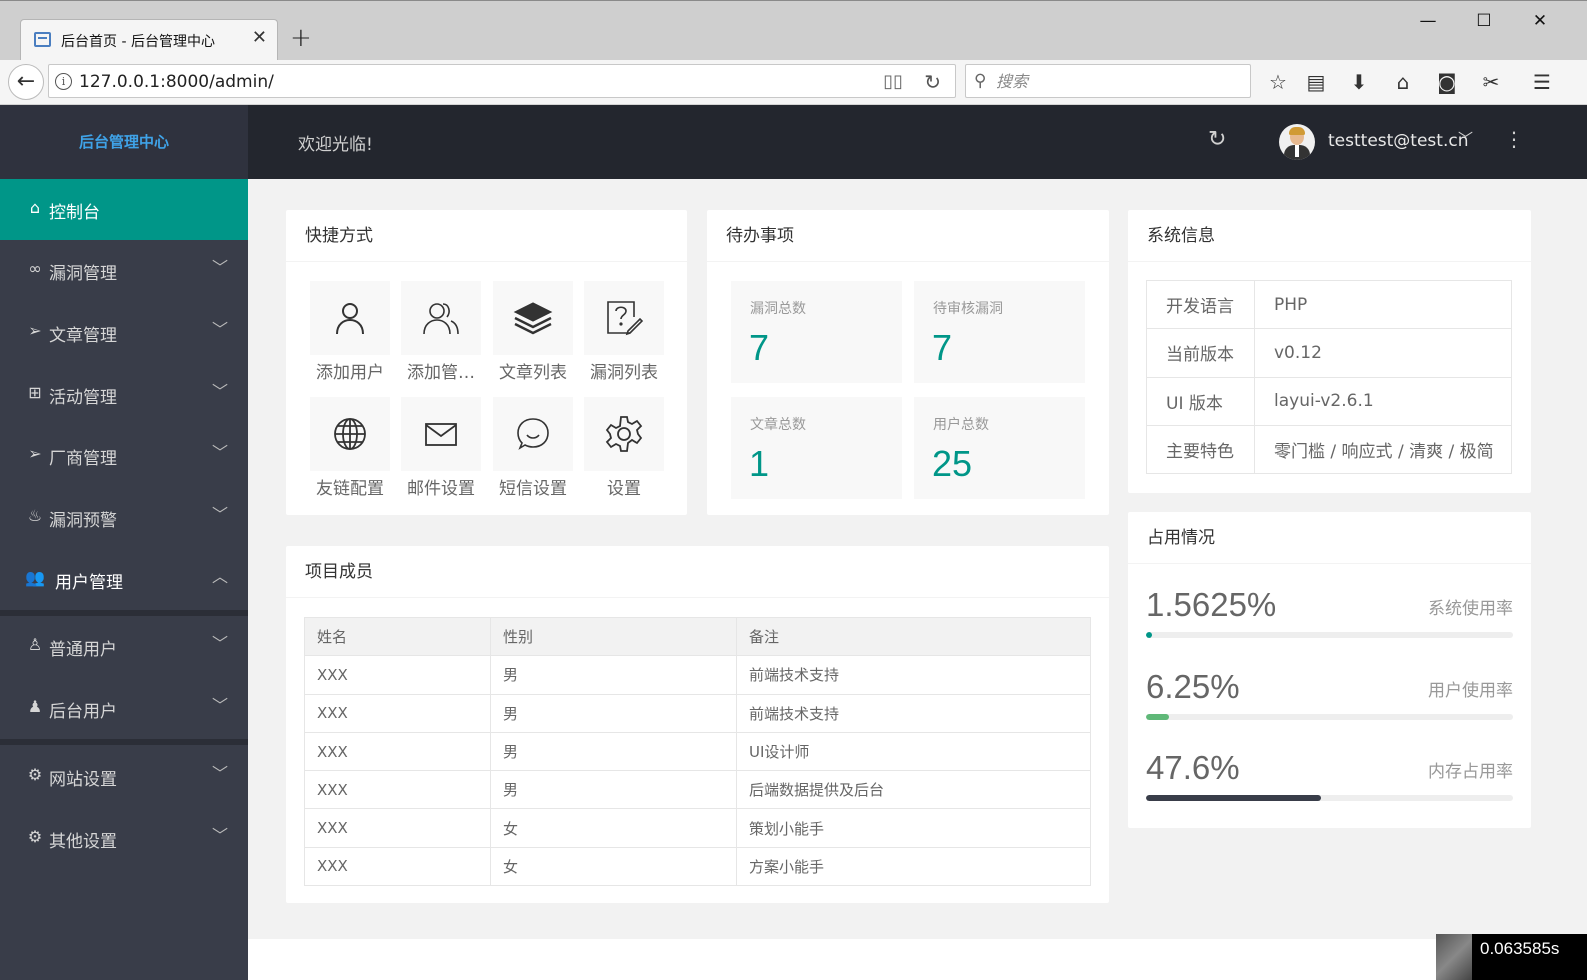 The height and width of the screenshot is (980, 1587). I want to click on shortcut-vuln-list: 漏洞列表, so click(624, 332).